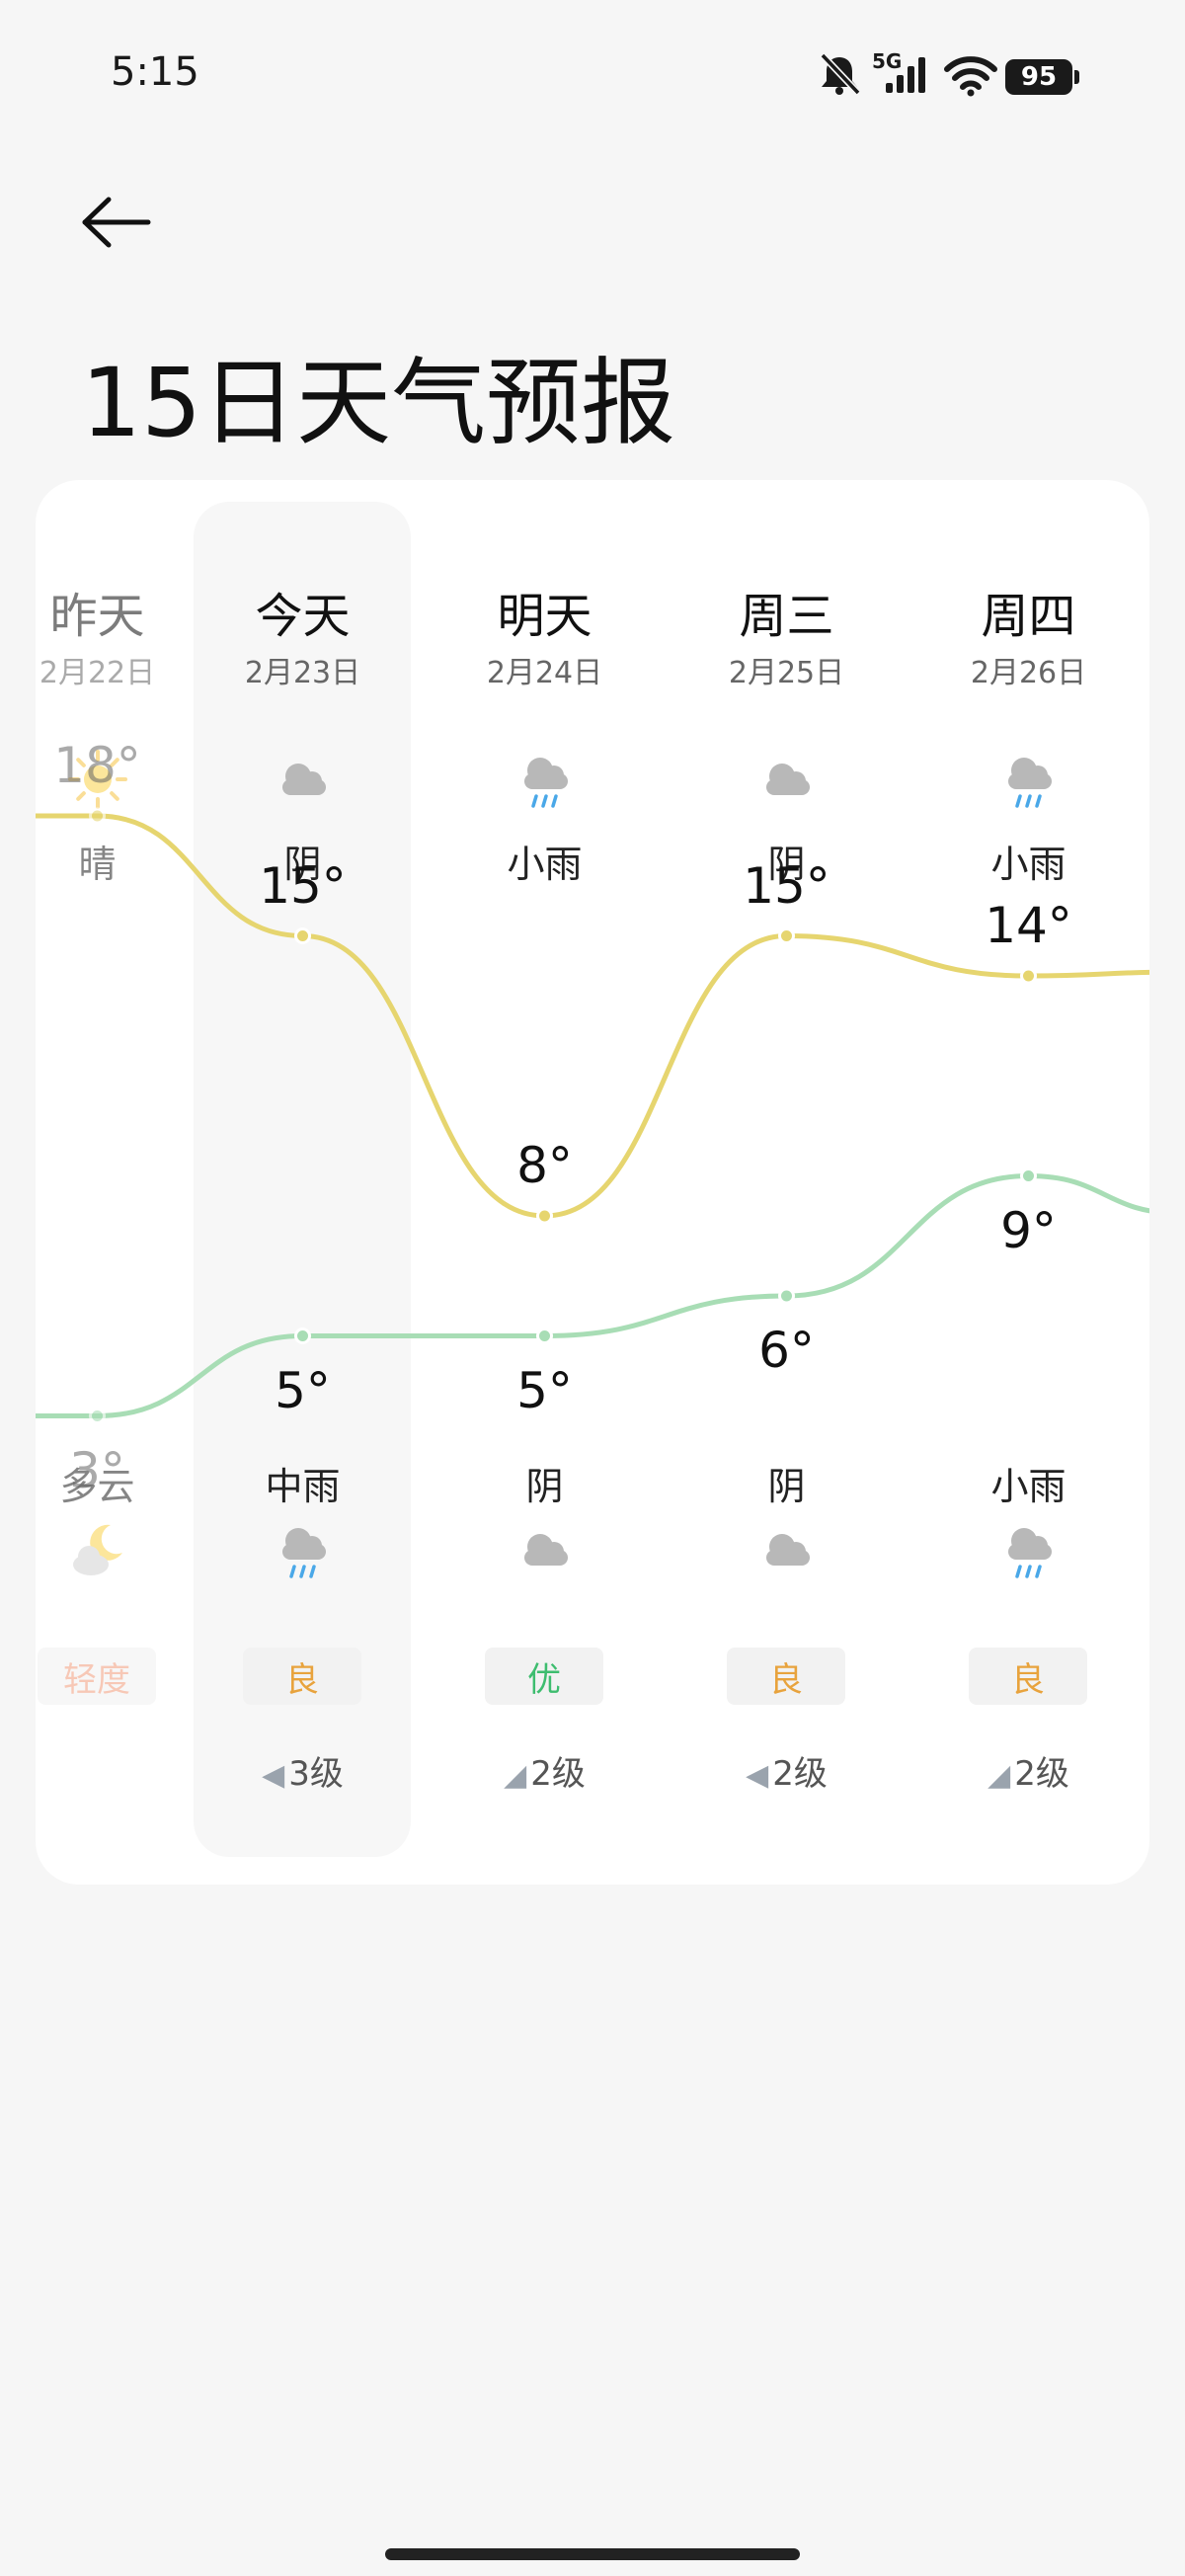 Image resolution: width=1185 pixels, height=2576 pixels. I want to click on page-title: 15日天气预报, so click(379, 403).